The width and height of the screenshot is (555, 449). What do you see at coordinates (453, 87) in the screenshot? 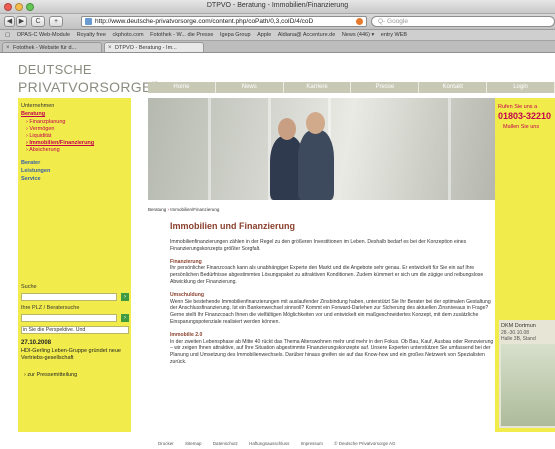
I see `nav-kontakt: Kontakt` at bounding box center [453, 87].